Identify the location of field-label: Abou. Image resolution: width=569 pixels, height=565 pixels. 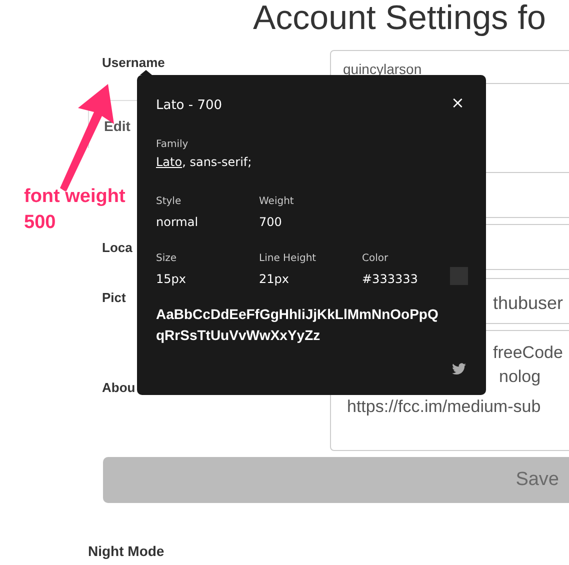
(119, 388).